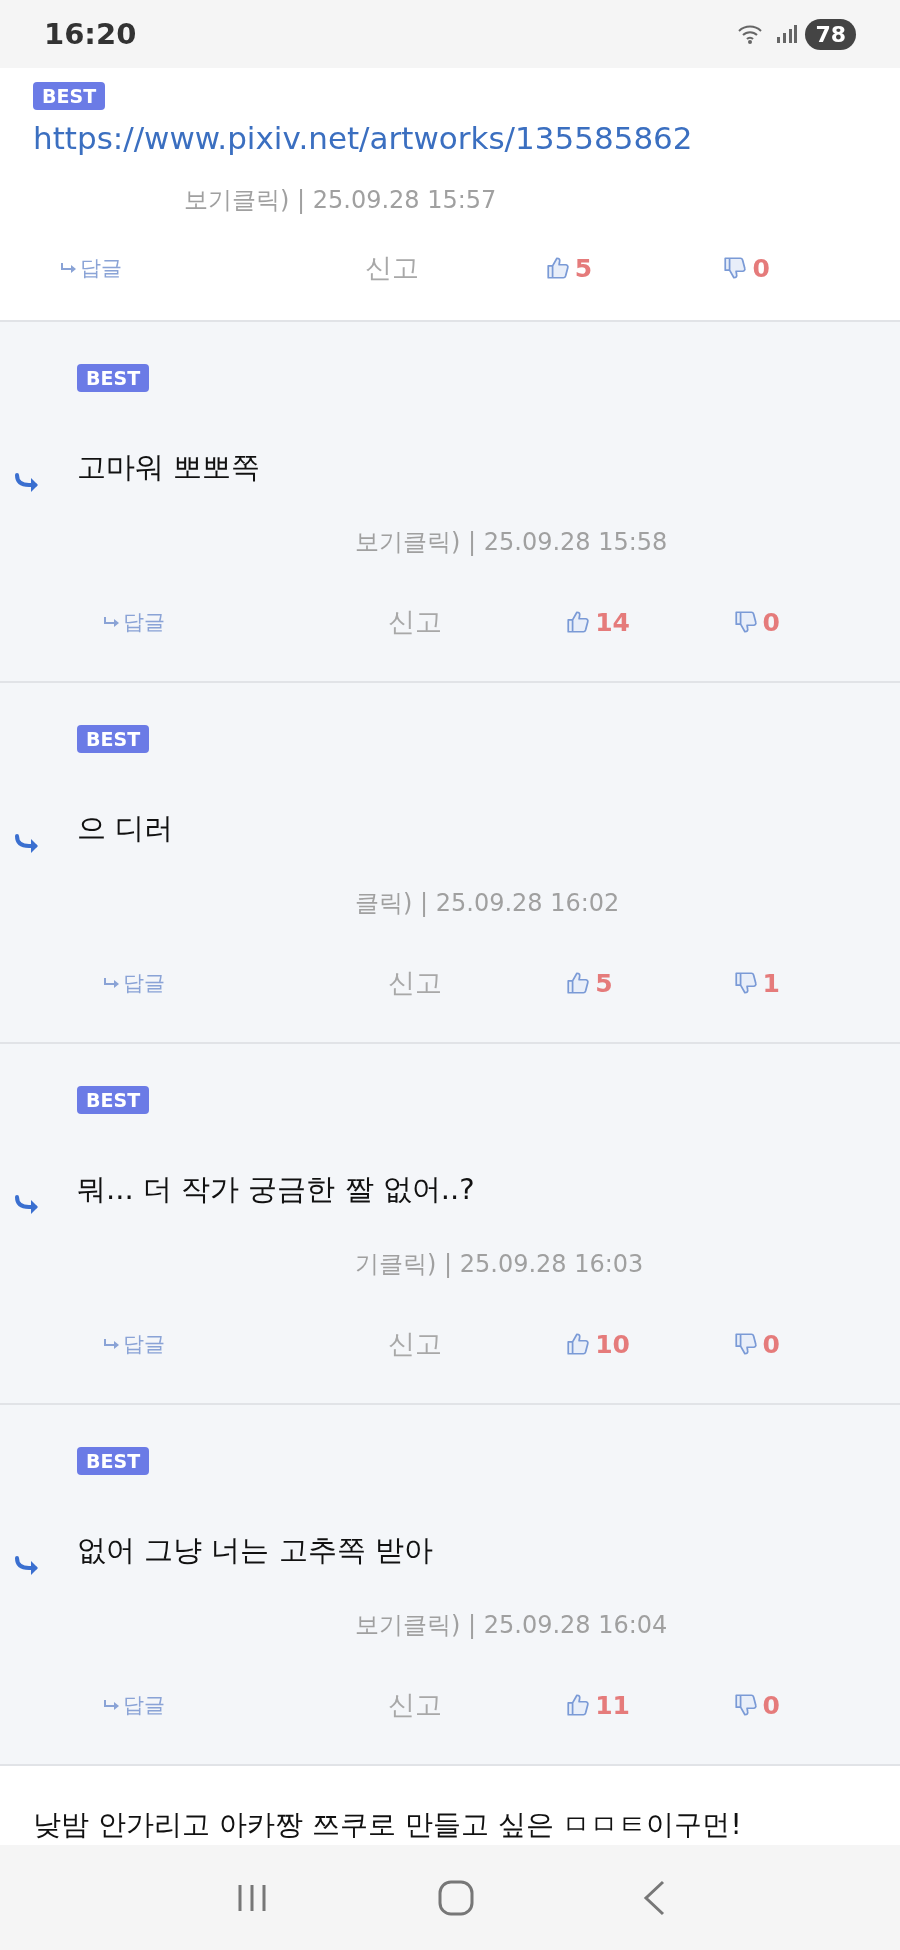 This screenshot has height=1950, width=900. Describe the element at coordinates (456, 1897) in the screenshot. I see `home-icon` at that location.